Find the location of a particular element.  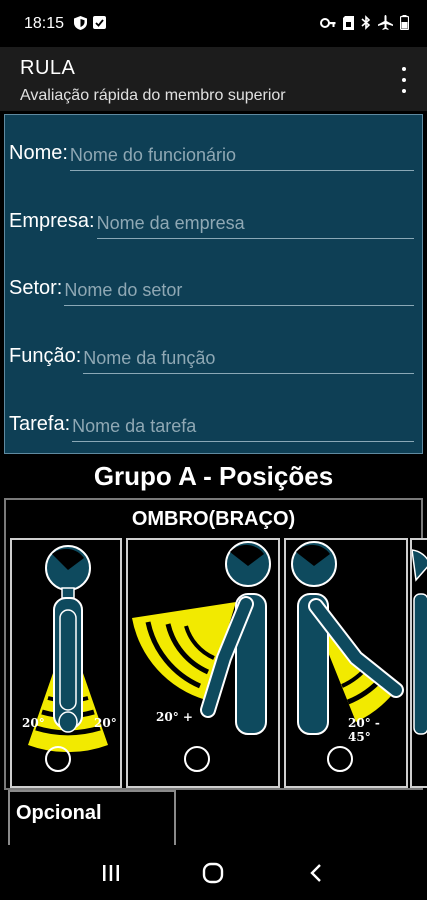

shoulder-option-3: 20° - 45° is located at coordinates (346, 663).